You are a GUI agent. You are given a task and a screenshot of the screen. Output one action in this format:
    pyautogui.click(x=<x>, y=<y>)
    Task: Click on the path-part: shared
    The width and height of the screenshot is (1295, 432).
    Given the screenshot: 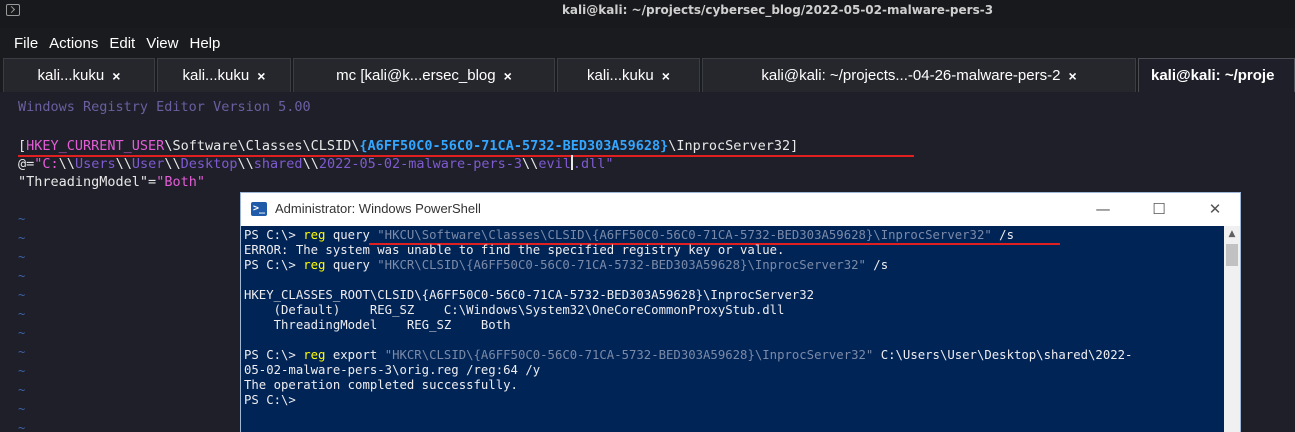 What is the action you would take?
    pyautogui.click(x=278, y=164)
    